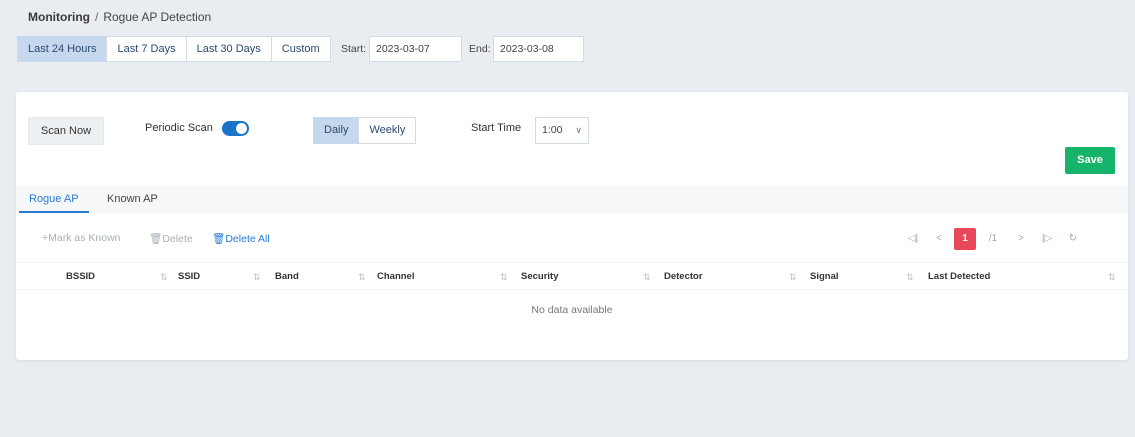  I want to click on start-date-field: 2023-03-07, so click(415, 49).